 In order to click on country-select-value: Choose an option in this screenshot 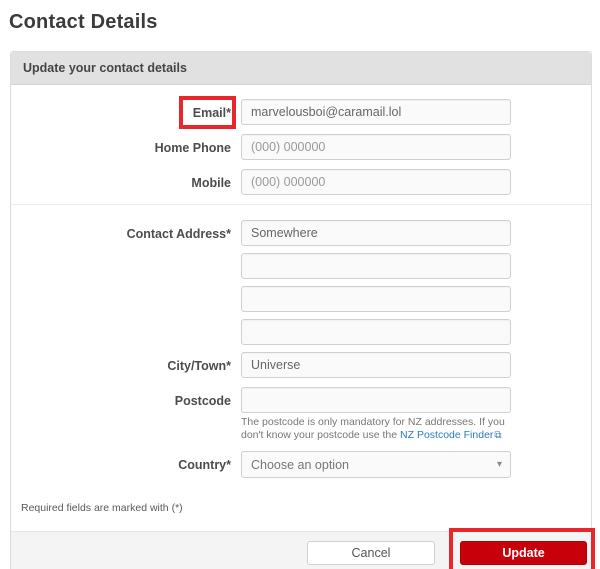, I will do `click(300, 464)`.